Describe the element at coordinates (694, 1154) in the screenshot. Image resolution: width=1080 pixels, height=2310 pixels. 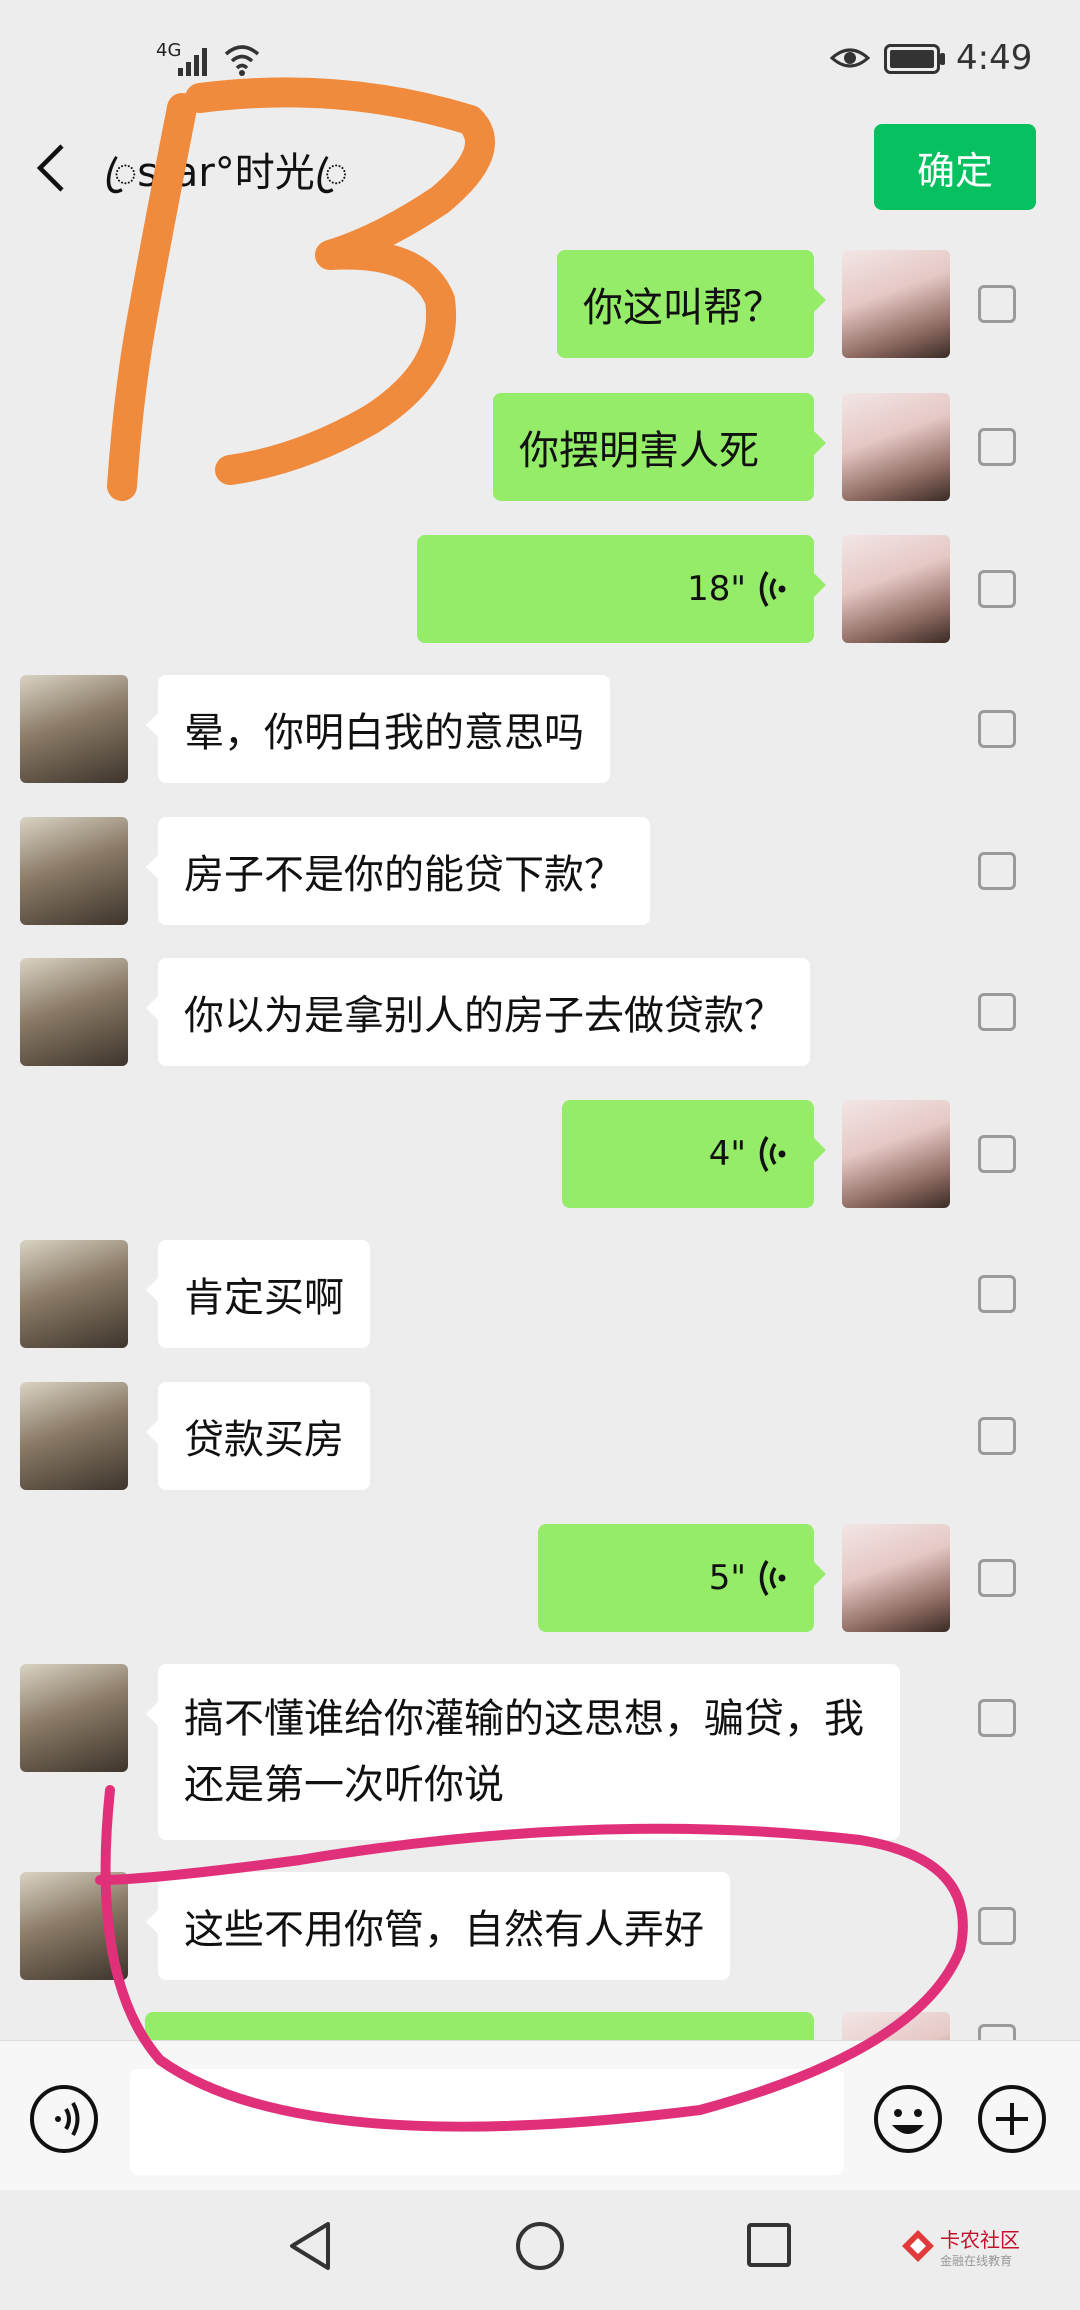
I see `voice-message-bubble: 4"` at that location.